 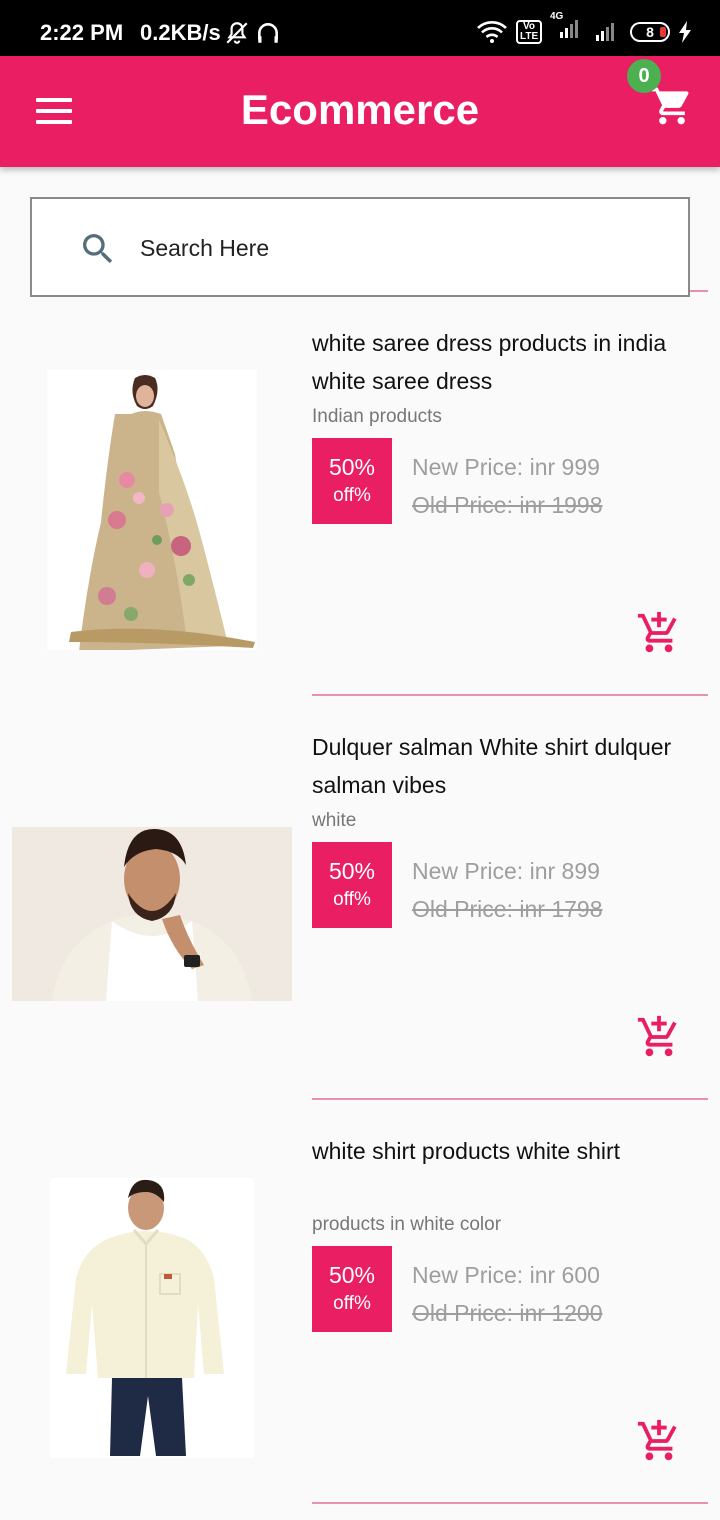 What do you see at coordinates (253, 33) in the screenshot?
I see `status-left-icons` at bounding box center [253, 33].